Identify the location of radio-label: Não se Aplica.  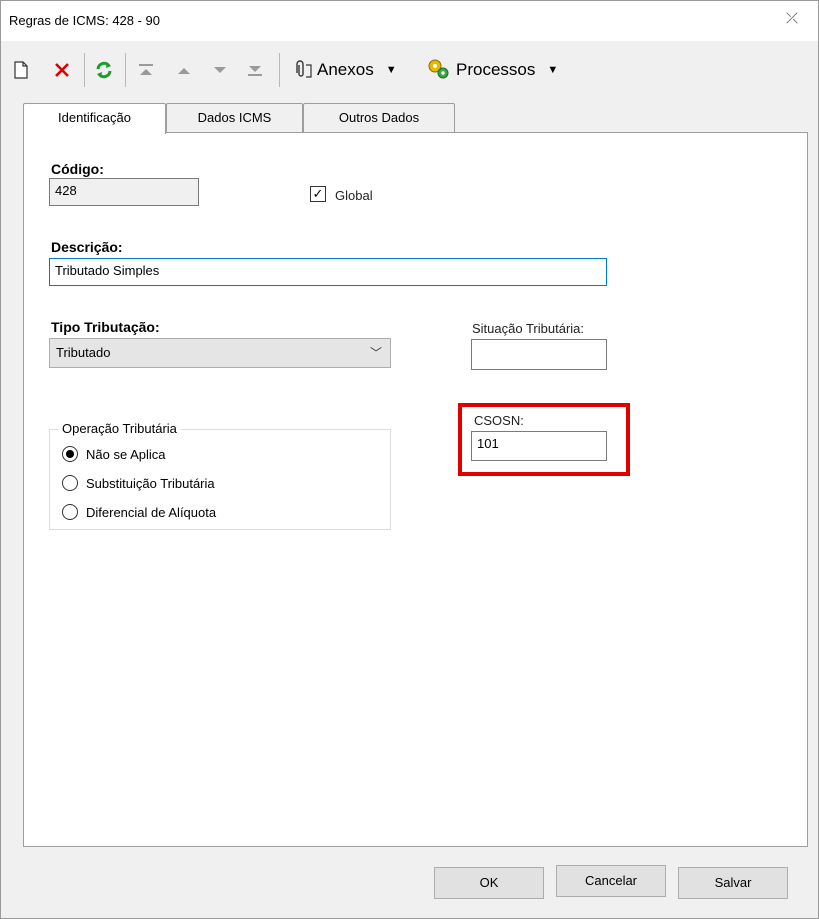
(126, 454).